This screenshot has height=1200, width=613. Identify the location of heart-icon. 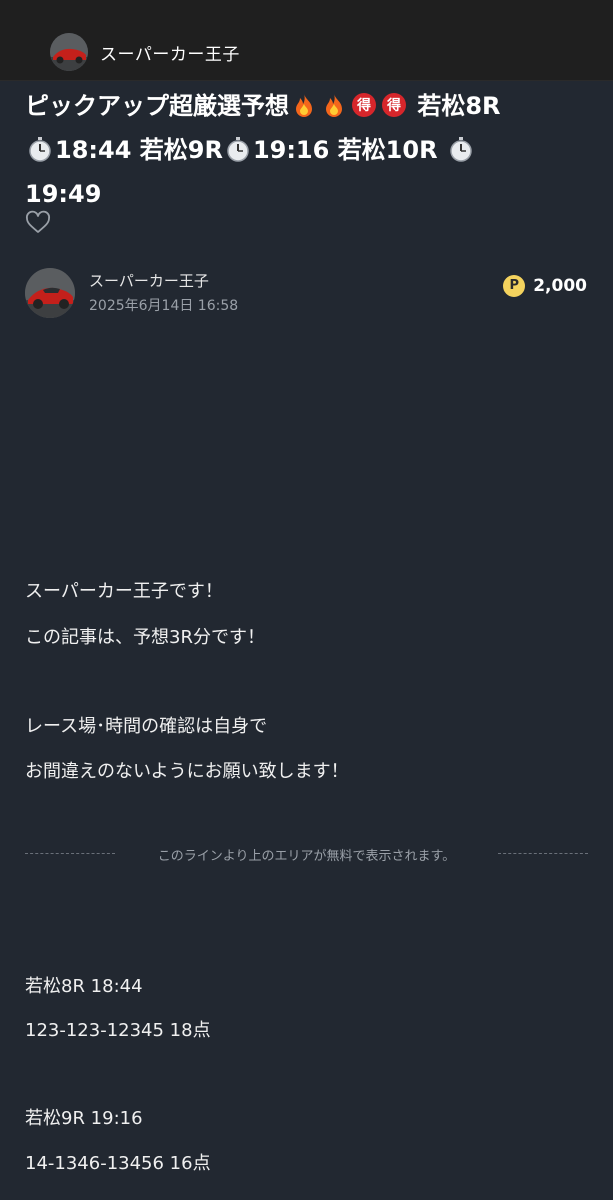
(38, 221).